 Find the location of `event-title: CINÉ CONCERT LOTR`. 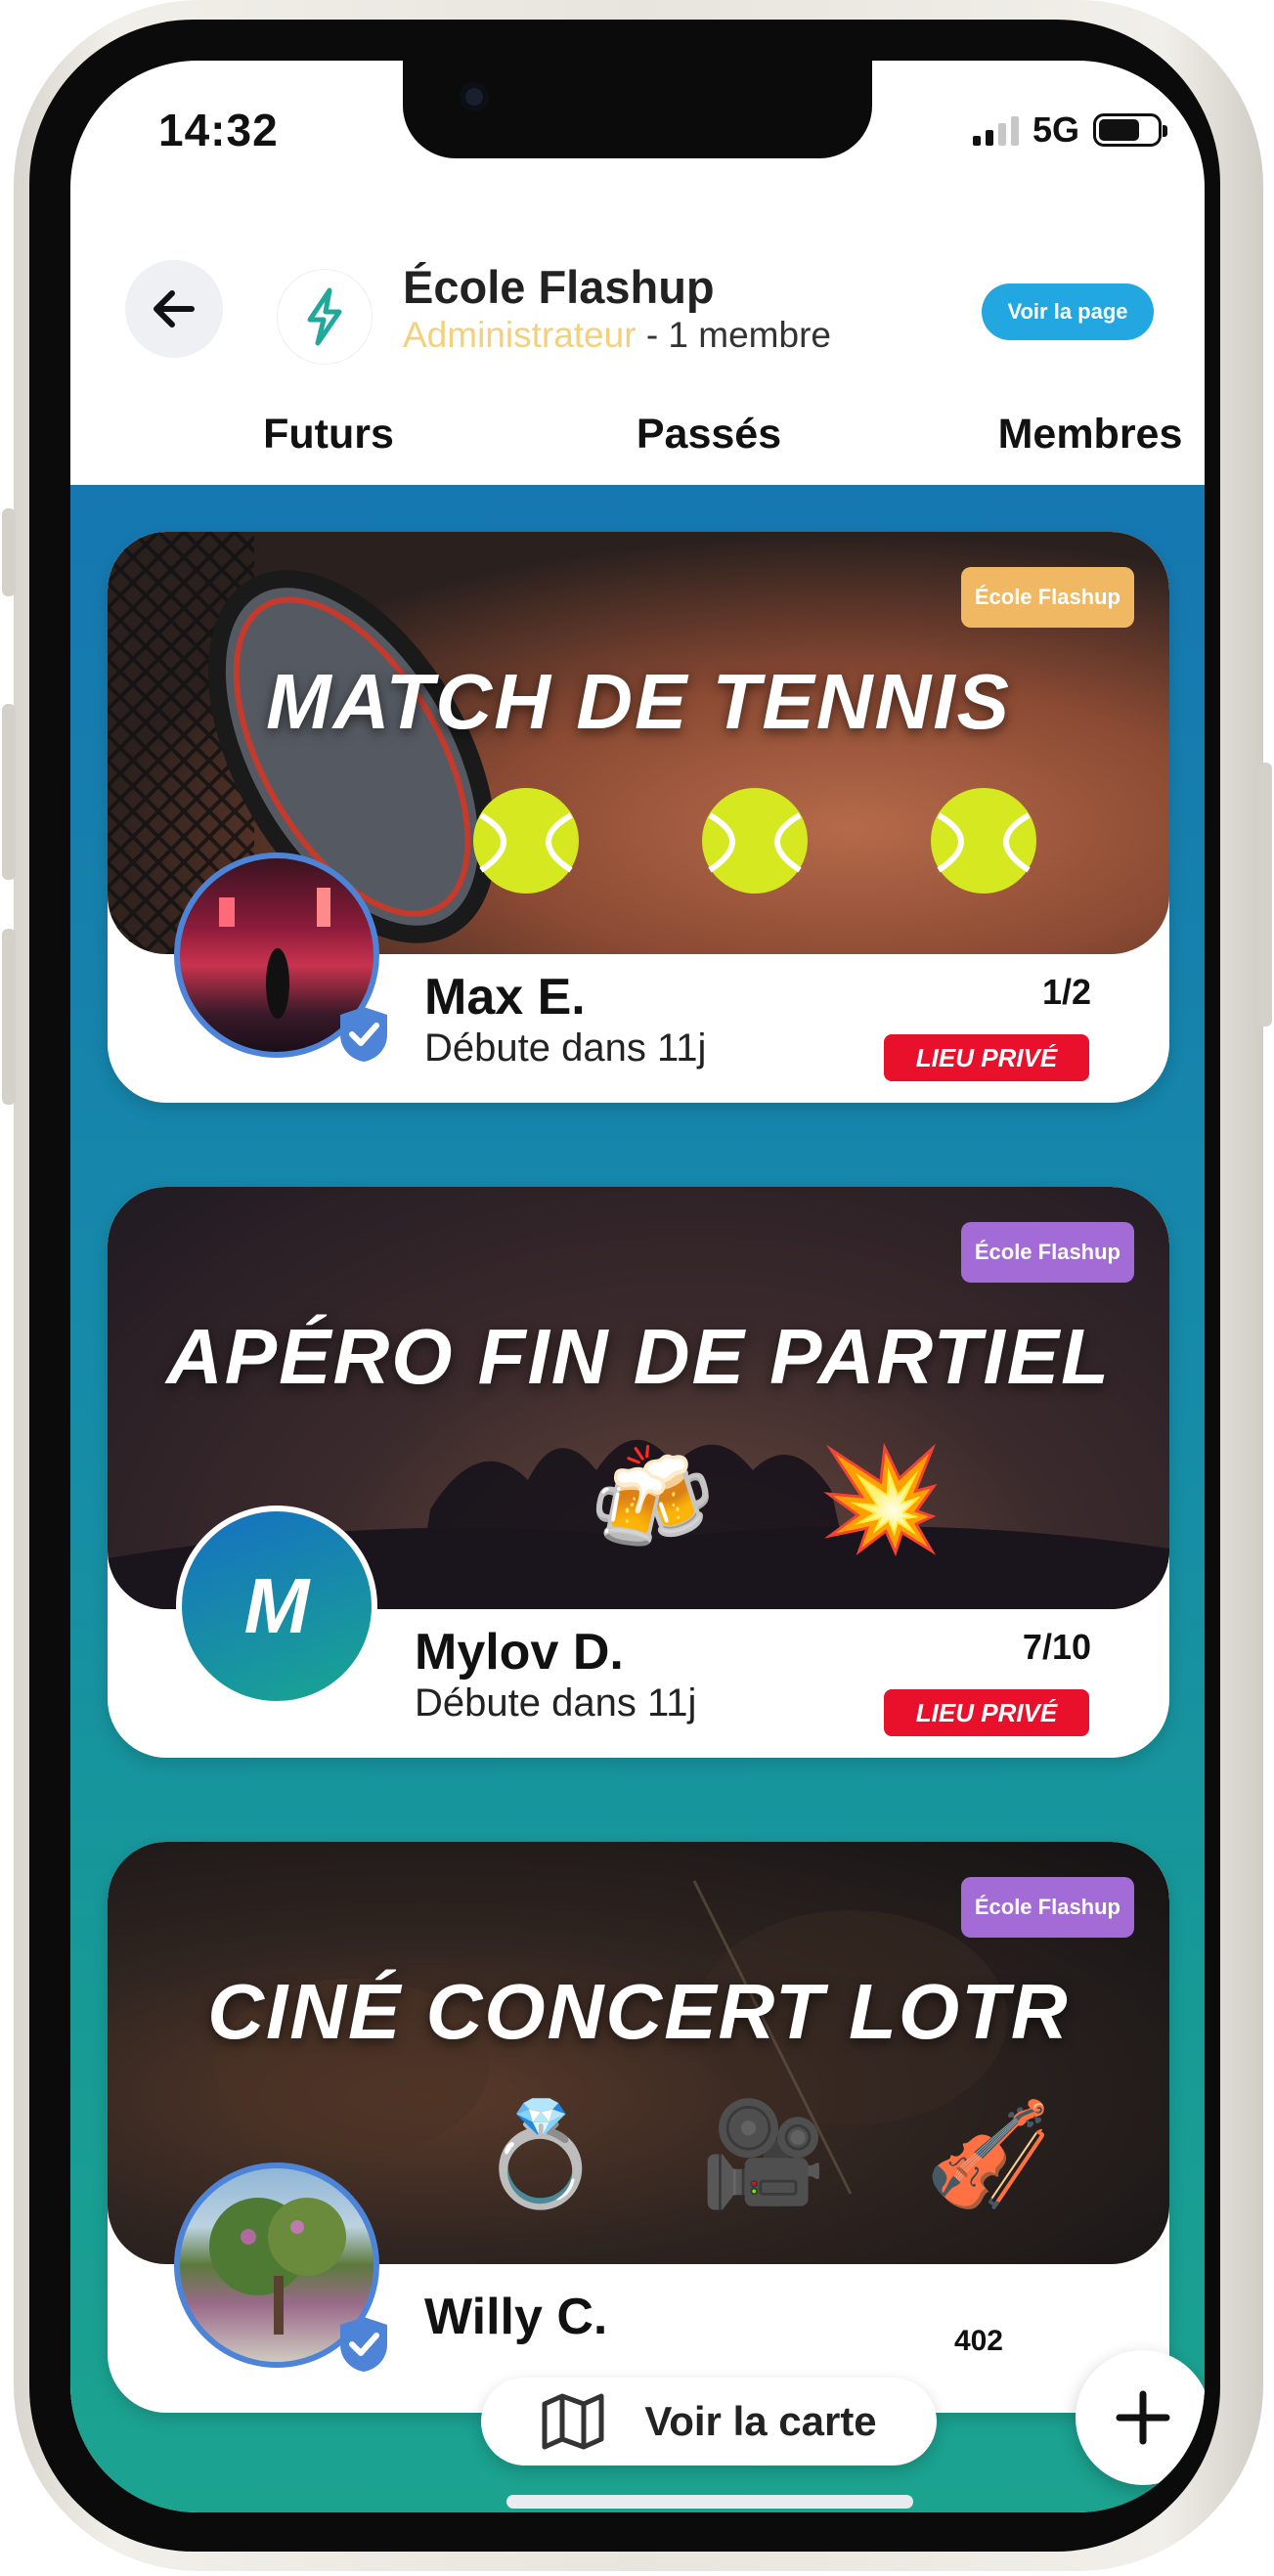

event-title: CINÉ CONCERT LOTR is located at coordinates (638, 2011).